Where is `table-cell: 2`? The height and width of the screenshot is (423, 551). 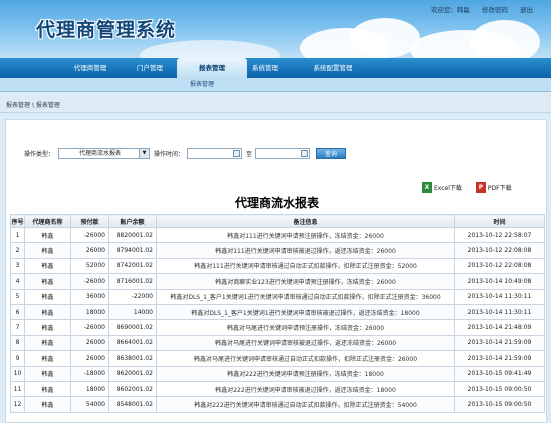
table-cell: 2 is located at coordinates (17, 250).